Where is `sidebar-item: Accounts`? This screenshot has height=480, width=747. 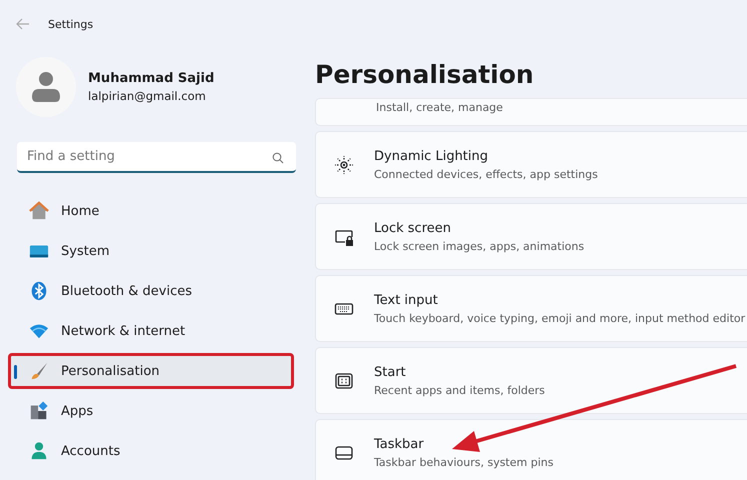 sidebar-item: Accounts is located at coordinates (151, 451).